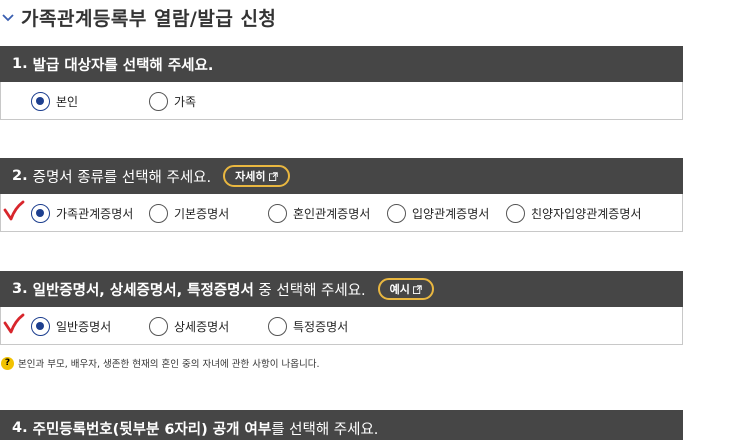 Image resolution: width=751 pixels, height=440 pixels. I want to click on radio-label: 가족, so click(185, 101).